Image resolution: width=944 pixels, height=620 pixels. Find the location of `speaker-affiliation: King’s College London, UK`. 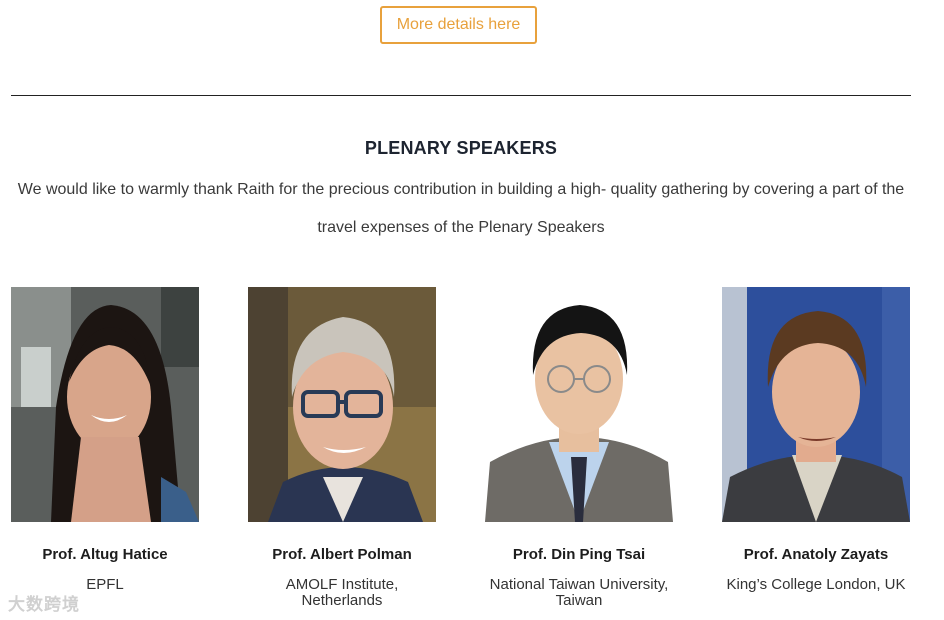

speaker-affiliation: King’s College London, UK is located at coordinates (816, 584).